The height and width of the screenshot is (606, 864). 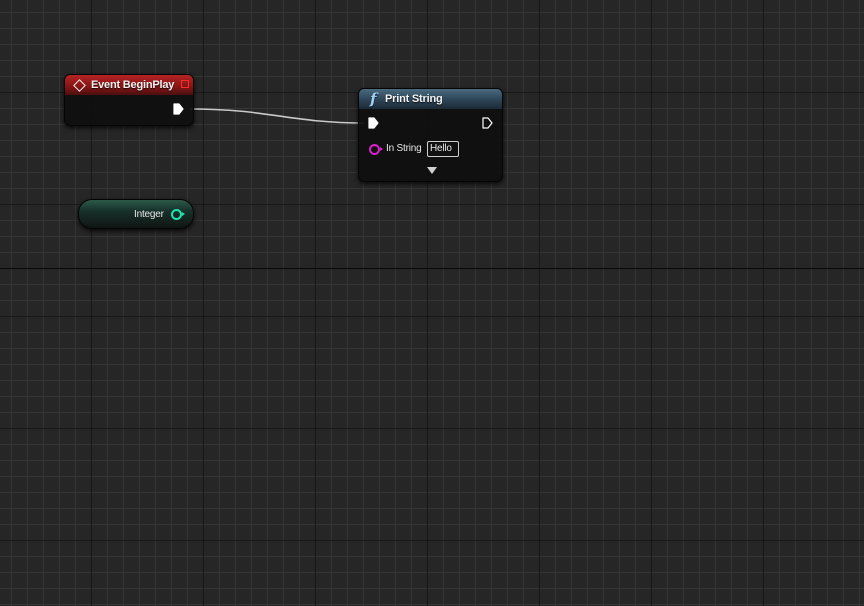 What do you see at coordinates (404, 148) in the screenshot?
I see `in-string-label: In String` at bounding box center [404, 148].